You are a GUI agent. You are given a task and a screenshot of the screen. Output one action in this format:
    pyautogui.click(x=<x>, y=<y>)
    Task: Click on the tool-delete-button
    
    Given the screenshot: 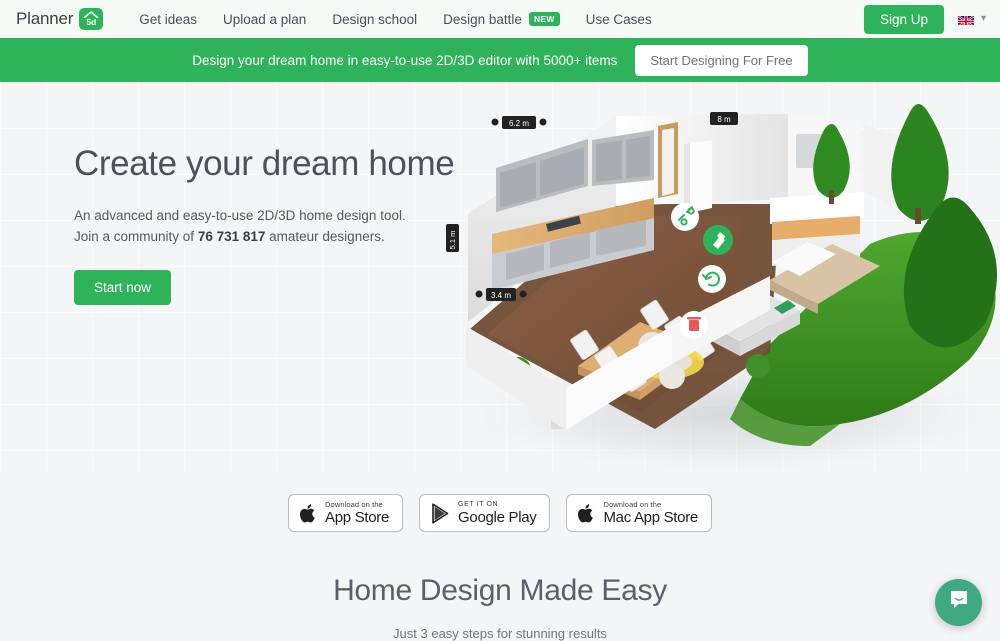 What is the action you would take?
    pyautogui.click(x=694, y=325)
    